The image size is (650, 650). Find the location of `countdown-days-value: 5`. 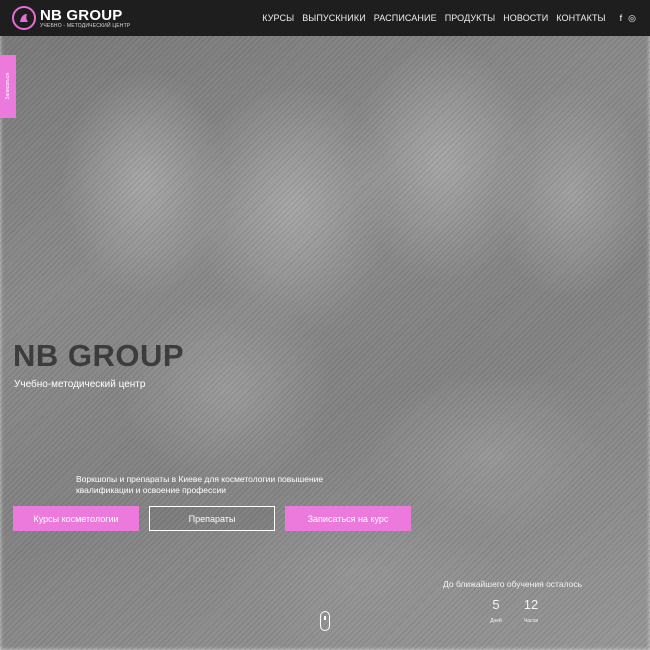

countdown-days-value: 5 is located at coordinates (496, 604).